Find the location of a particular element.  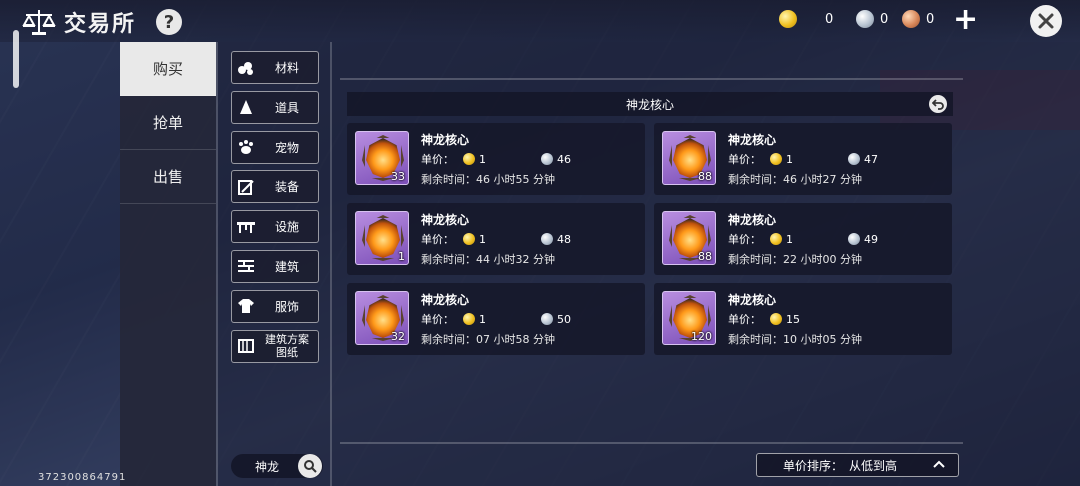

tab-buy: 购买 is located at coordinates (168, 69).